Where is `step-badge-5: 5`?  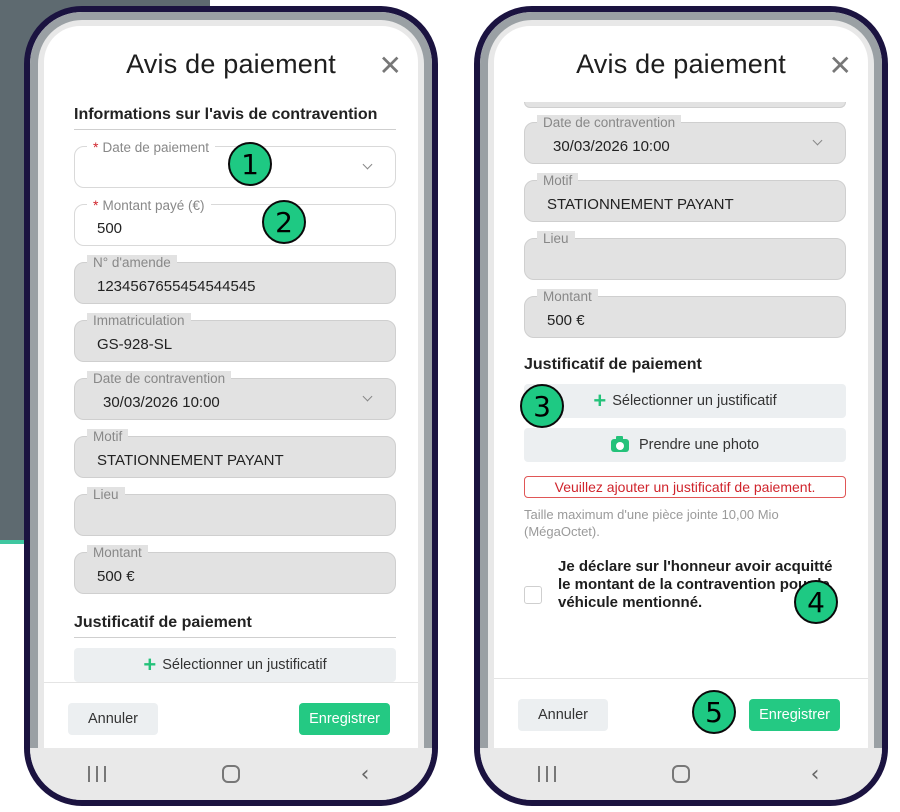 step-badge-5: 5 is located at coordinates (714, 712).